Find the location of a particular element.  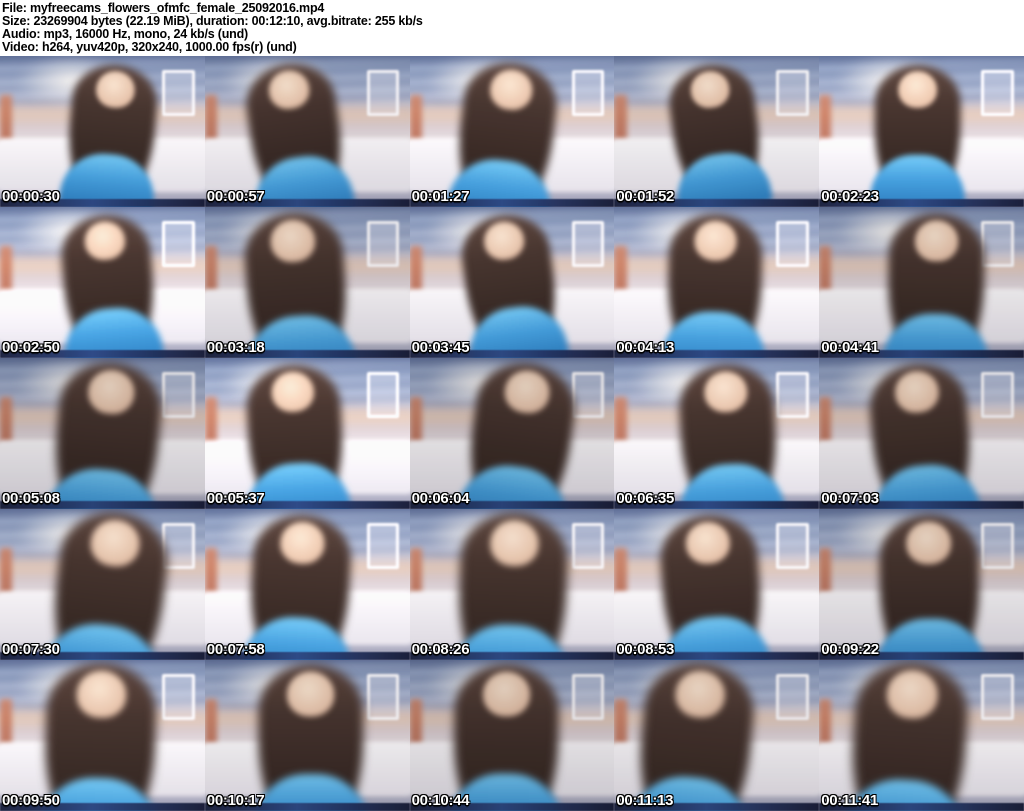

thumbnail-timestamp: 00:07:03 is located at coordinates (850, 498).